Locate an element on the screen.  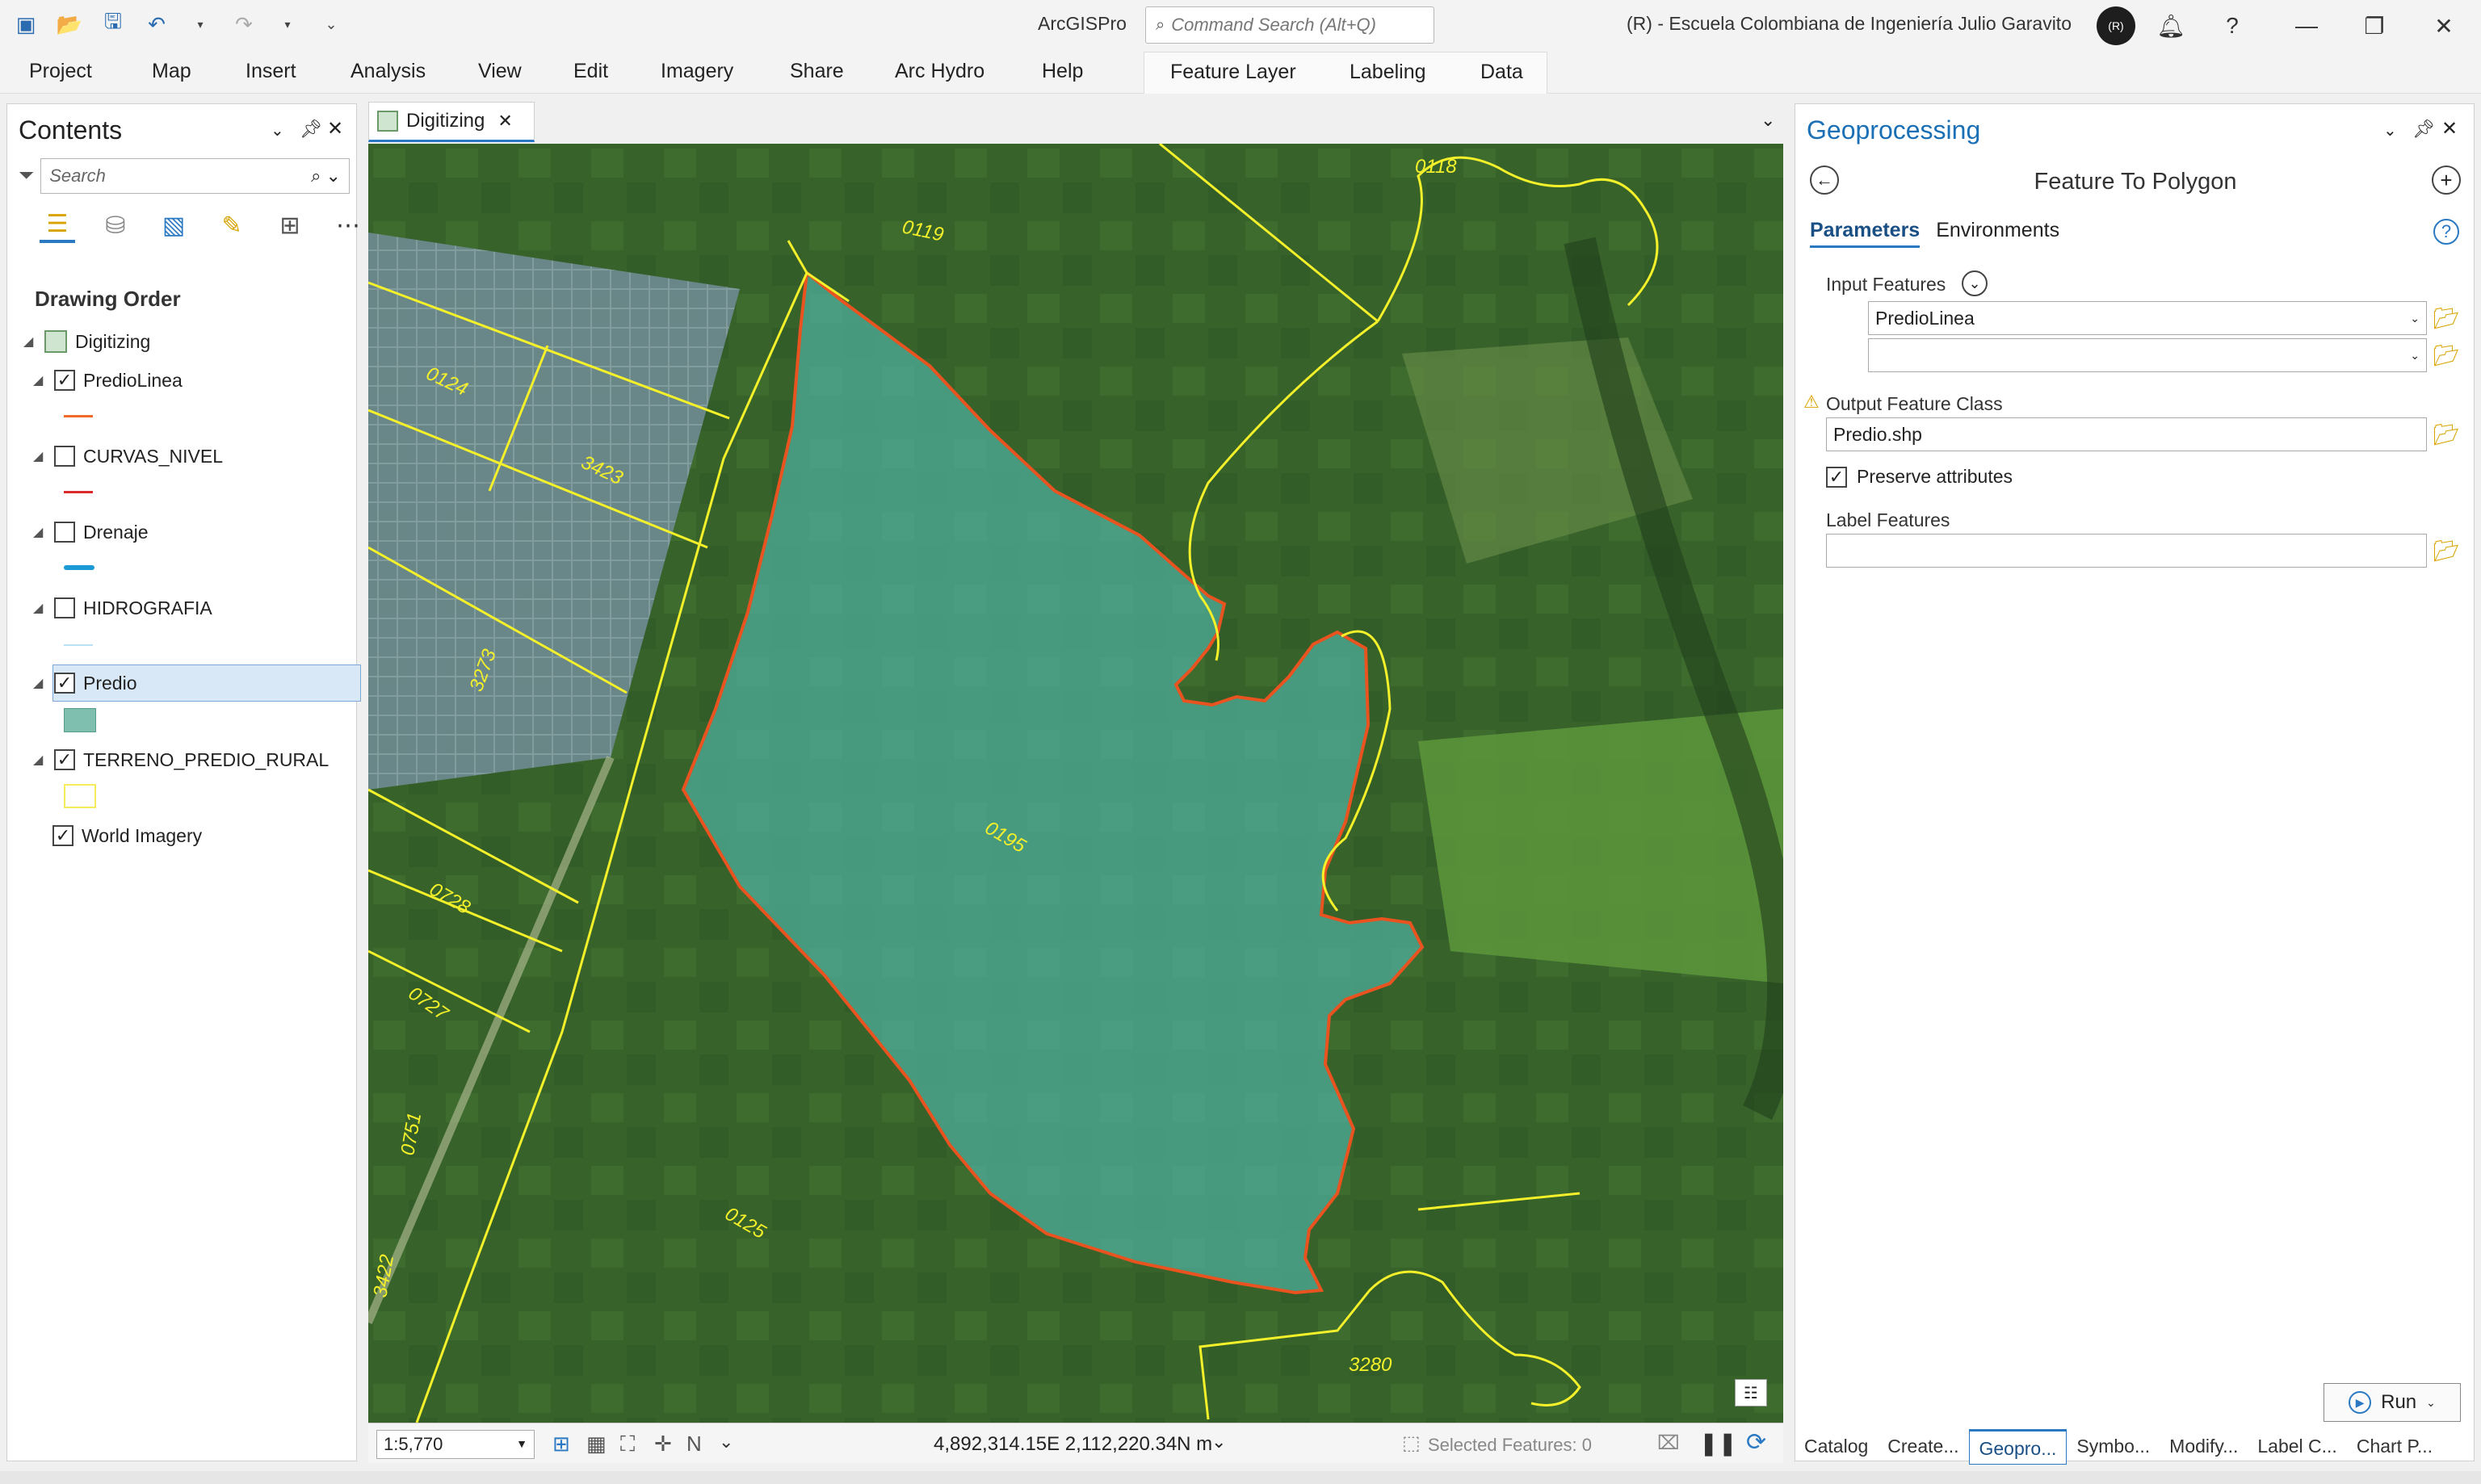
close-window-icon: ✕ is located at coordinates (2444, 26).